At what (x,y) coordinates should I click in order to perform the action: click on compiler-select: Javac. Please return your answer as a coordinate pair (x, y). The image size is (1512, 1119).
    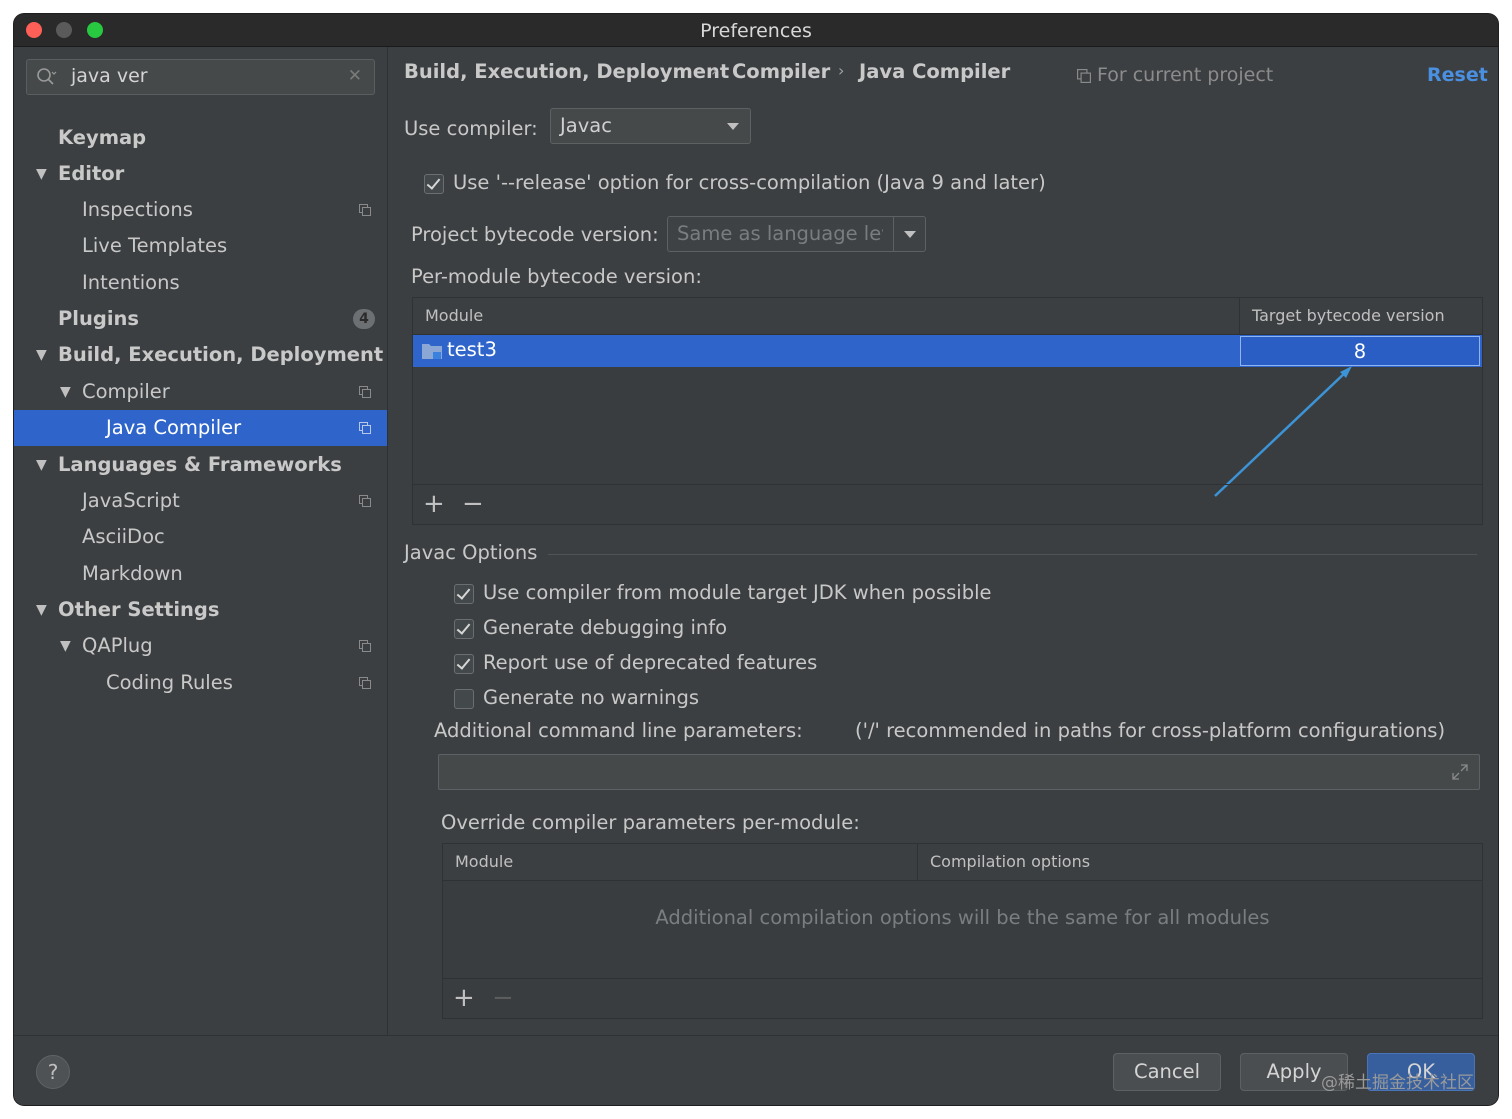
    Looking at the image, I should click on (650, 126).